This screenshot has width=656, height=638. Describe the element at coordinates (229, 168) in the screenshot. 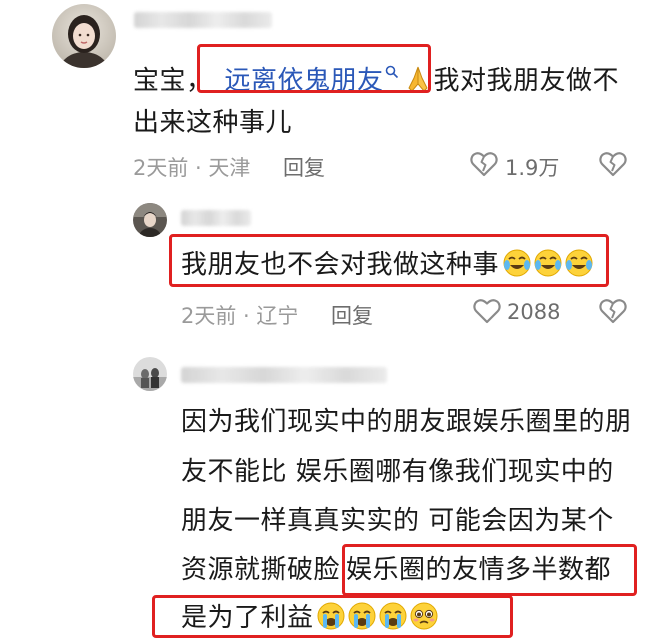

I see `comment-location: 天津` at that location.